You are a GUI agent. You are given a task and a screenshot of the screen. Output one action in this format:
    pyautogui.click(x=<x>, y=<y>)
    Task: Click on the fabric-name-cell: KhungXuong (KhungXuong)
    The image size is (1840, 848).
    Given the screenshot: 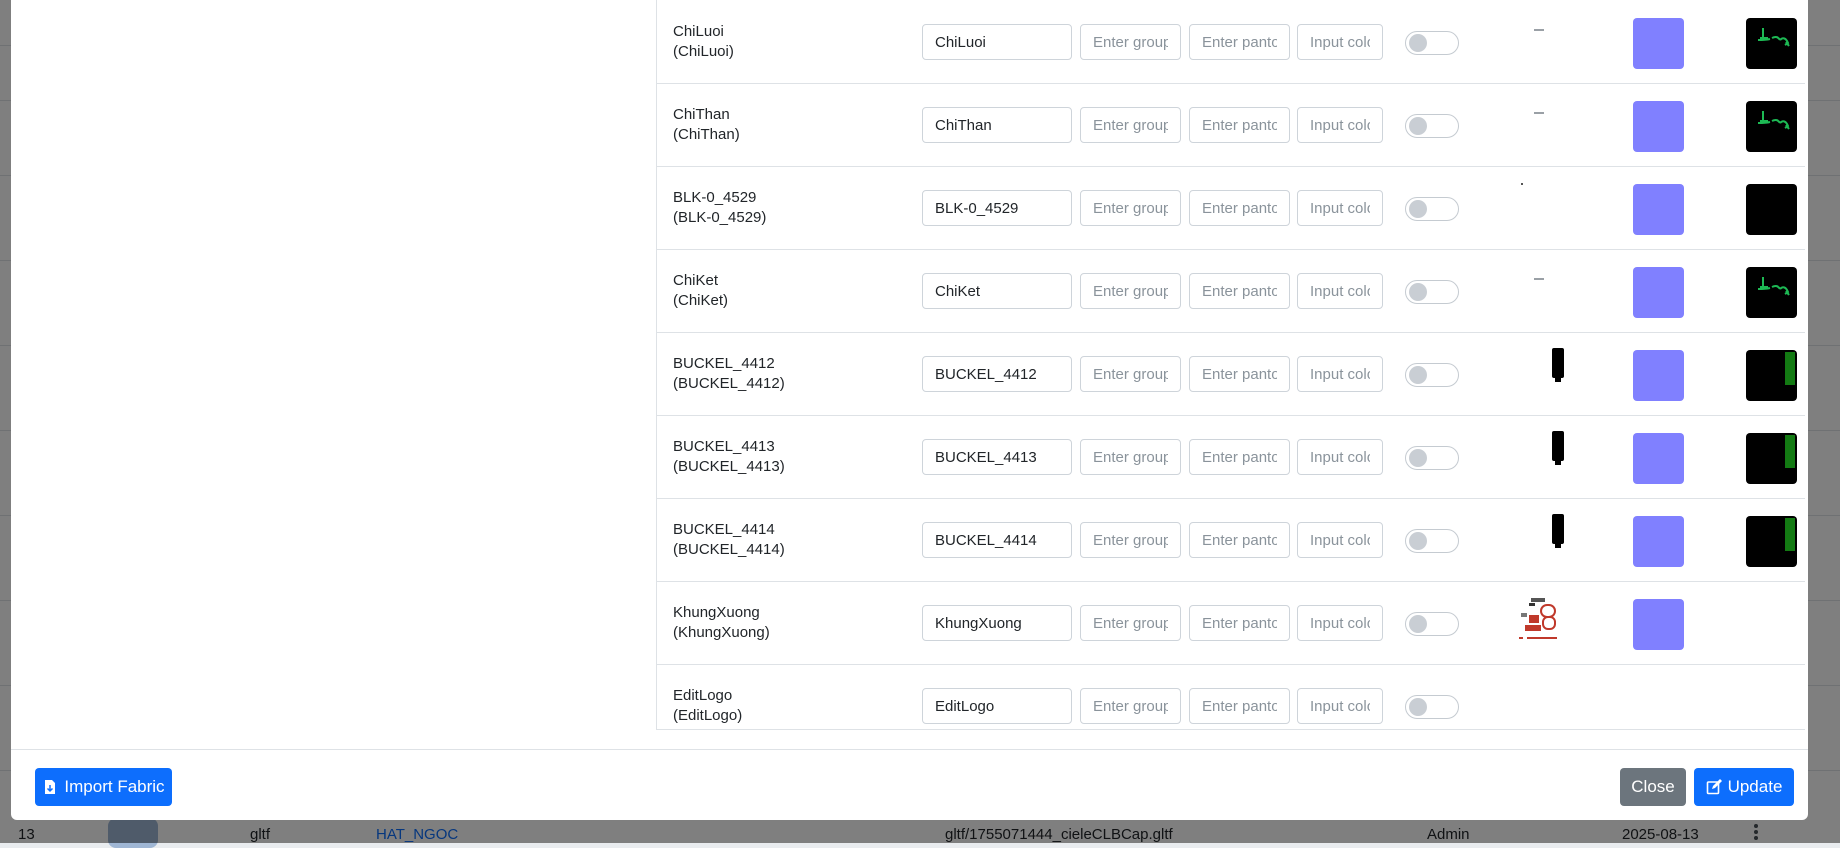 What is the action you would take?
    pyautogui.click(x=721, y=622)
    